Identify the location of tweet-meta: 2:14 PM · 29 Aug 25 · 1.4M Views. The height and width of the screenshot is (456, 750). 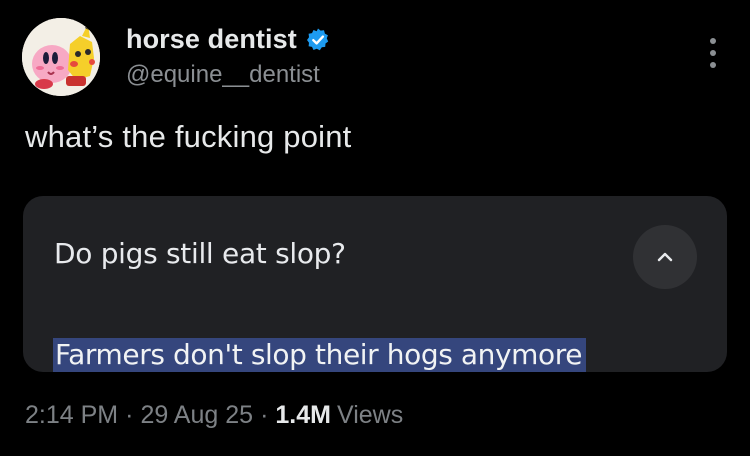
(214, 415).